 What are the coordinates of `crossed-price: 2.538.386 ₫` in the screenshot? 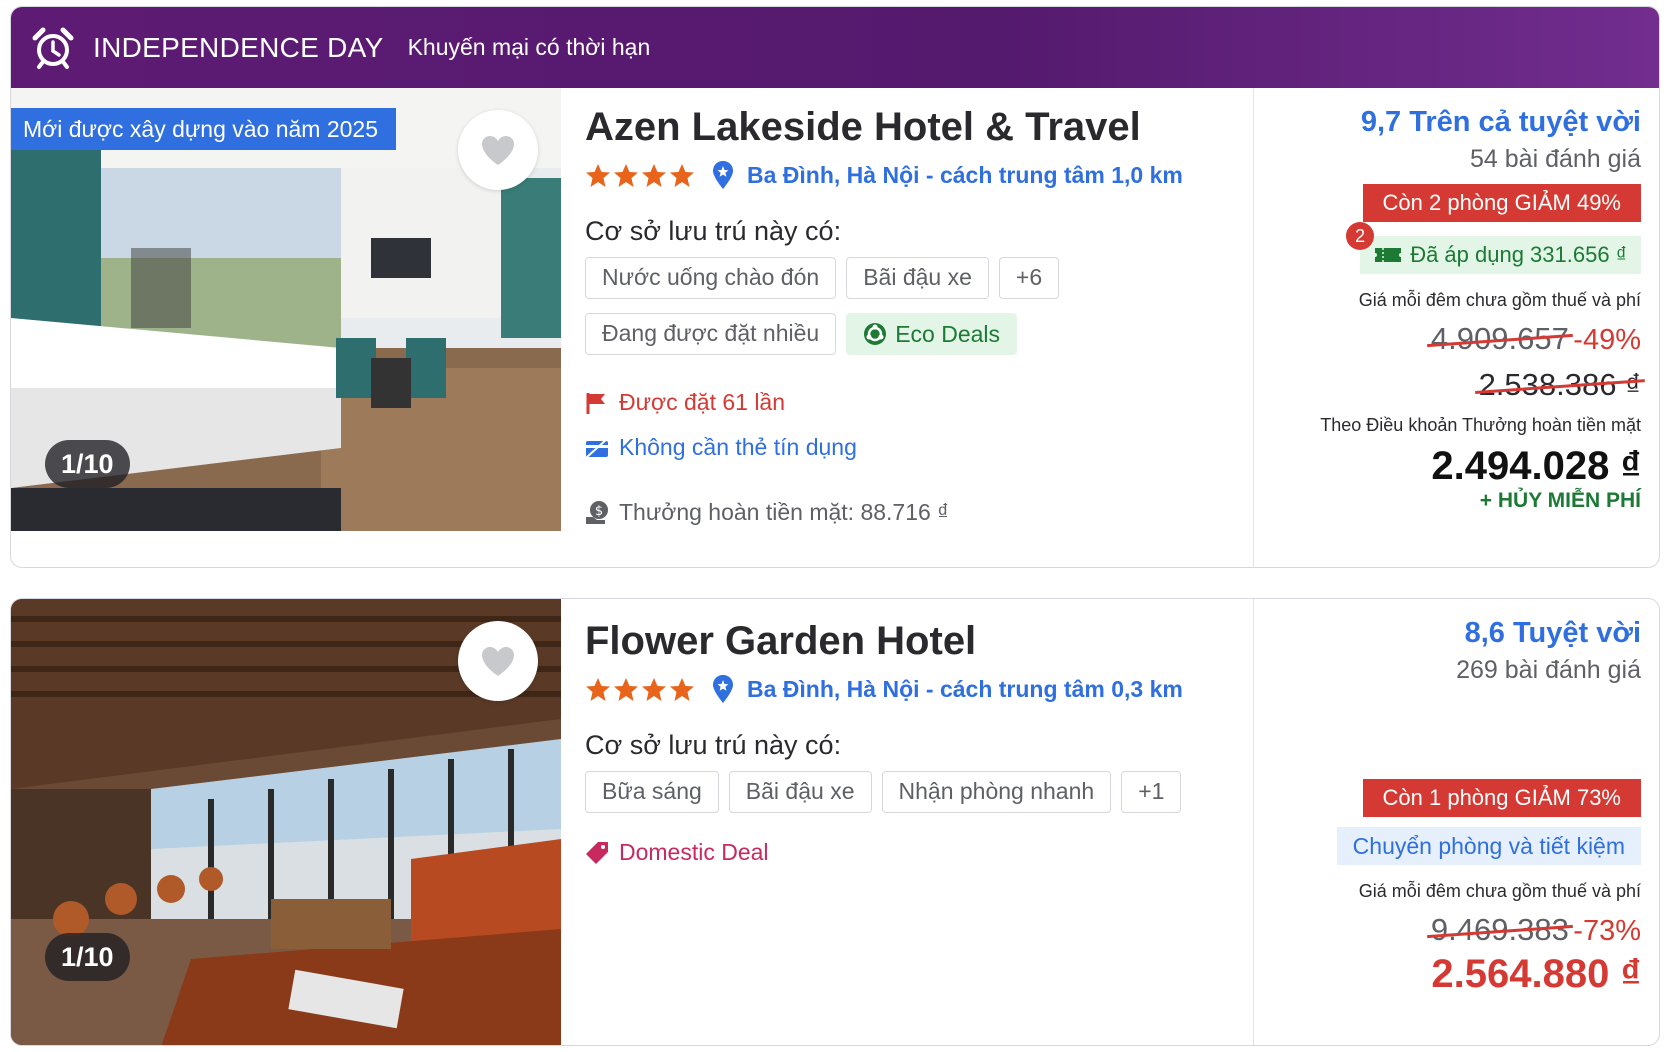 It's located at (1559, 385).